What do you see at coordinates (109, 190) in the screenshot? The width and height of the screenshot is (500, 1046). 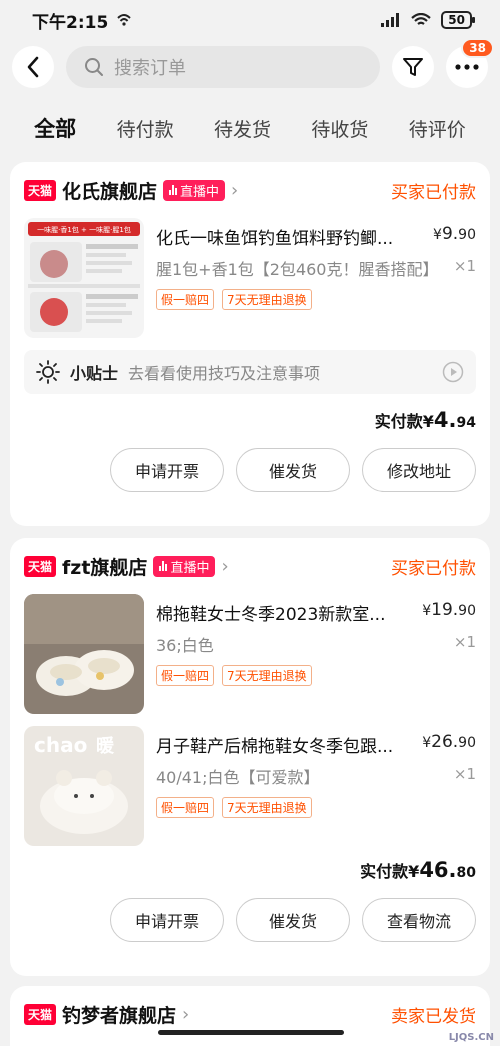 I see `shop-name: 化氏旗舰店` at bounding box center [109, 190].